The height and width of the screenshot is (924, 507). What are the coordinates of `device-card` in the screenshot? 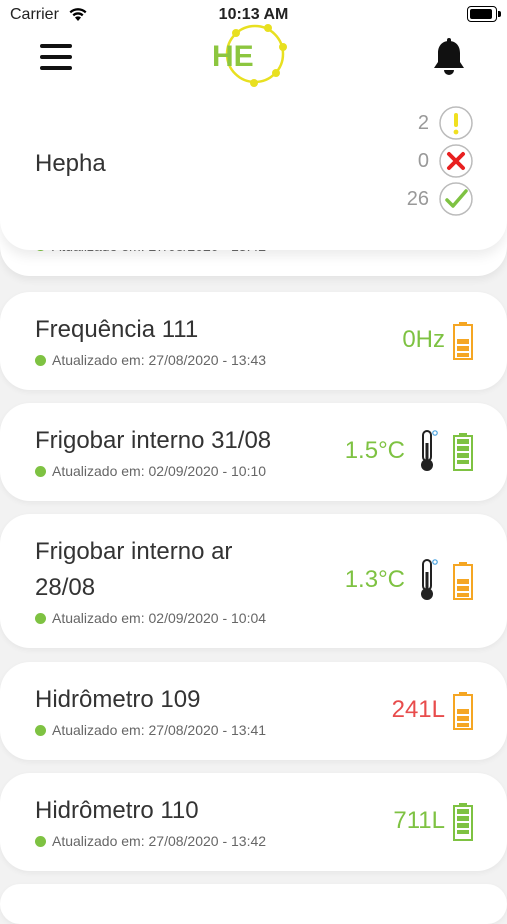 It's located at (253, 904).